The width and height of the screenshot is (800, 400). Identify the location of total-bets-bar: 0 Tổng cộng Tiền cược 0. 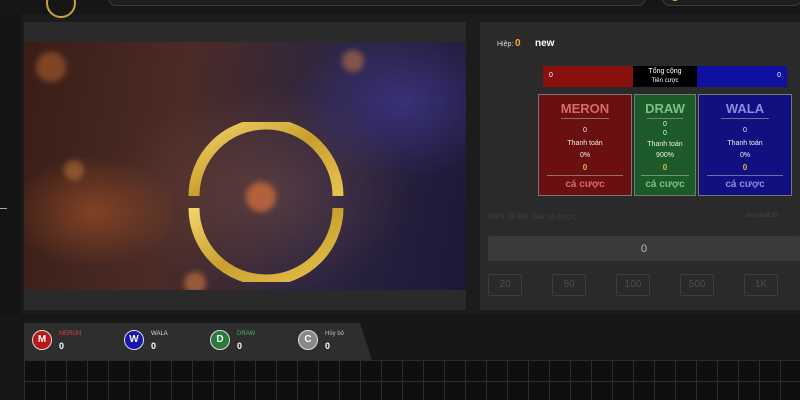
(665, 76).